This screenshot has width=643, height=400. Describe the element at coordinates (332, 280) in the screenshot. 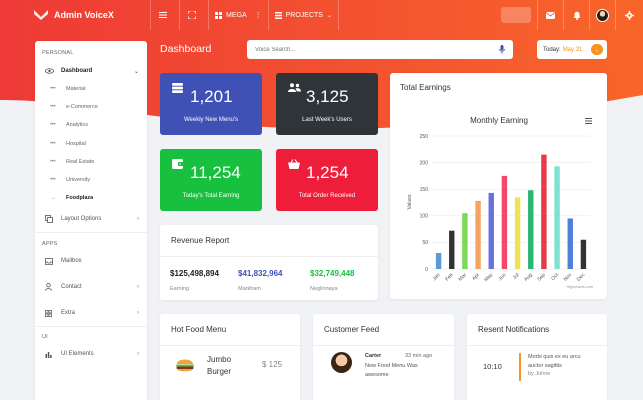

I see `revenue-item: $32,749,448 Neglinnaya` at that location.